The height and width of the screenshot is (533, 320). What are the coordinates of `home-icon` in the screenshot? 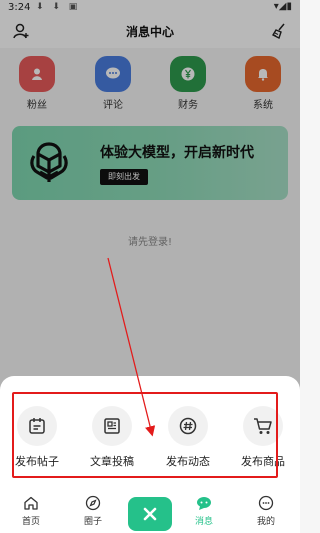 It's located at (31, 503).